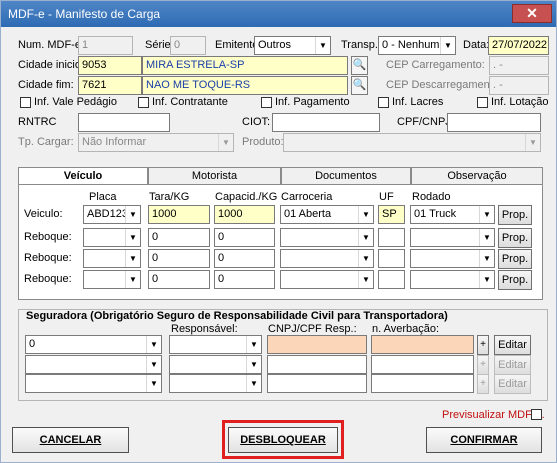 This screenshot has width=557, height=463. What do you see at coordinates (484, 440) in the screenshot?
I see `confirmar-button: CONFIRMAR` at bounding box center [484, 440].